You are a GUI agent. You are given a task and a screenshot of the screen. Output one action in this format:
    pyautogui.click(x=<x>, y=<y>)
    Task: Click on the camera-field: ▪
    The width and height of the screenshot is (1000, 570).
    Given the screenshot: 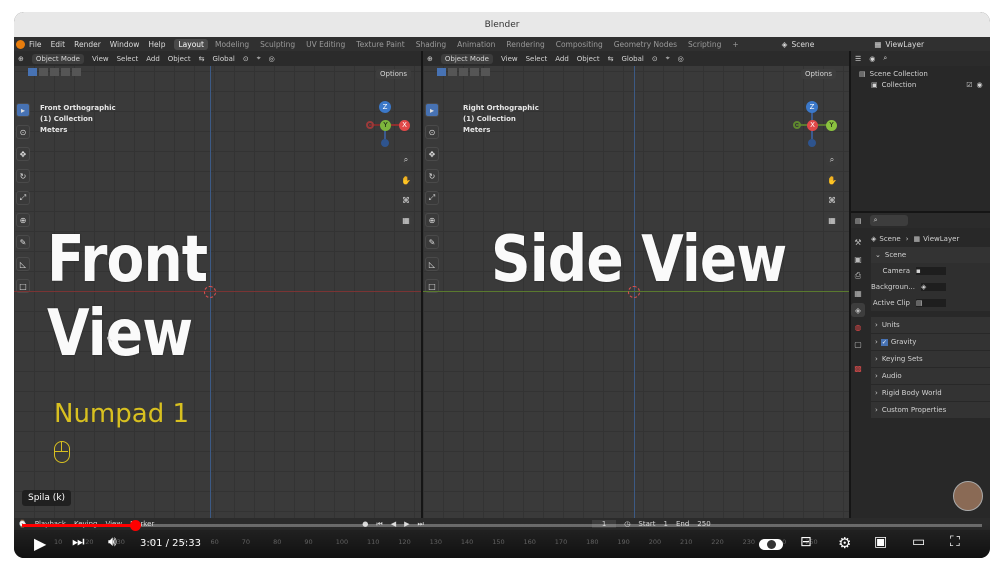 What is the action you would take?
    pyautogui.click(x=931, y=271)
    